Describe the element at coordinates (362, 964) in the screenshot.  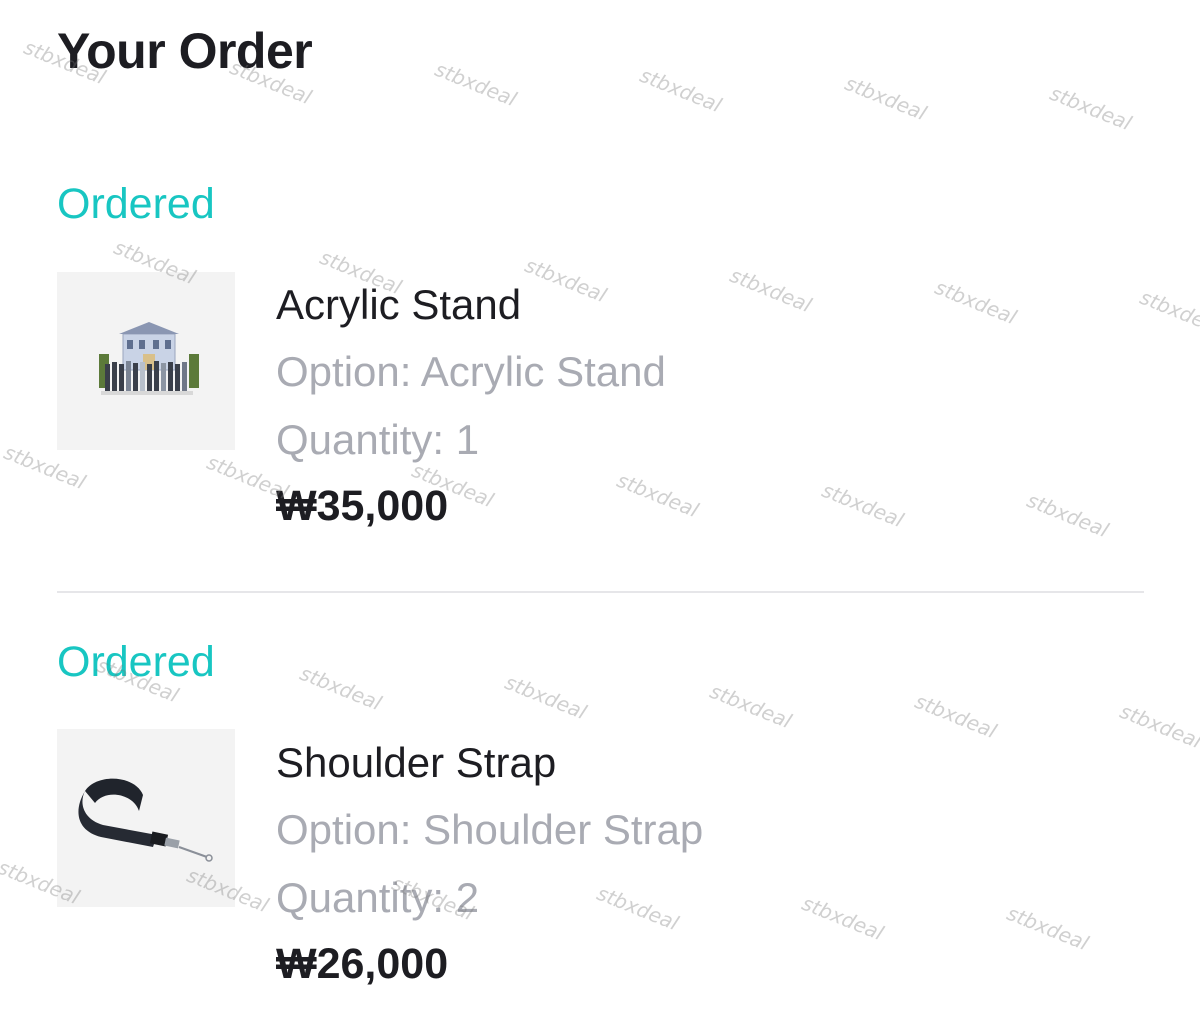
I see `product-price: ₩26,000` at that location.